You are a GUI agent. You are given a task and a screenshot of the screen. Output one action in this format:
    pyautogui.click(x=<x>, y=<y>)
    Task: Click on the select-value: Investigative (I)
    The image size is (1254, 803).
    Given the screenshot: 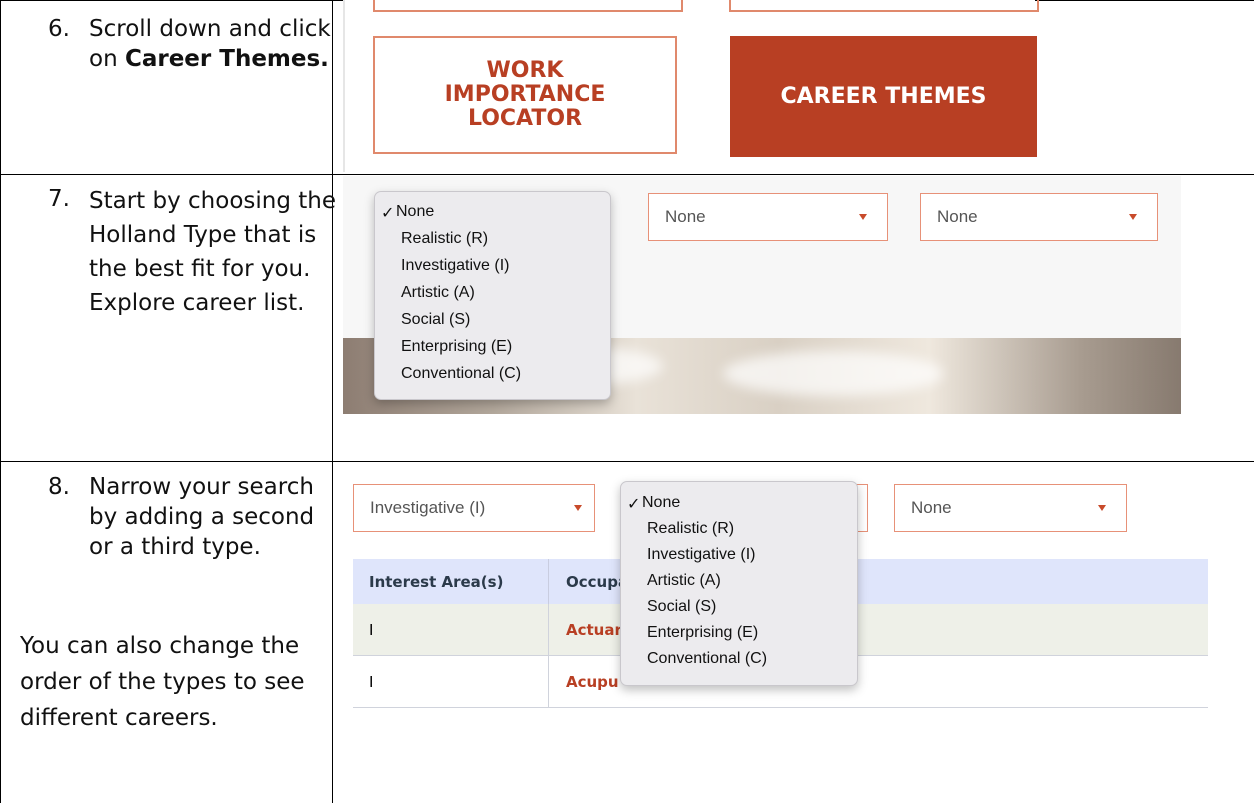 What is the action you would take?
    pyautogui.click(x=428, y=507)
    